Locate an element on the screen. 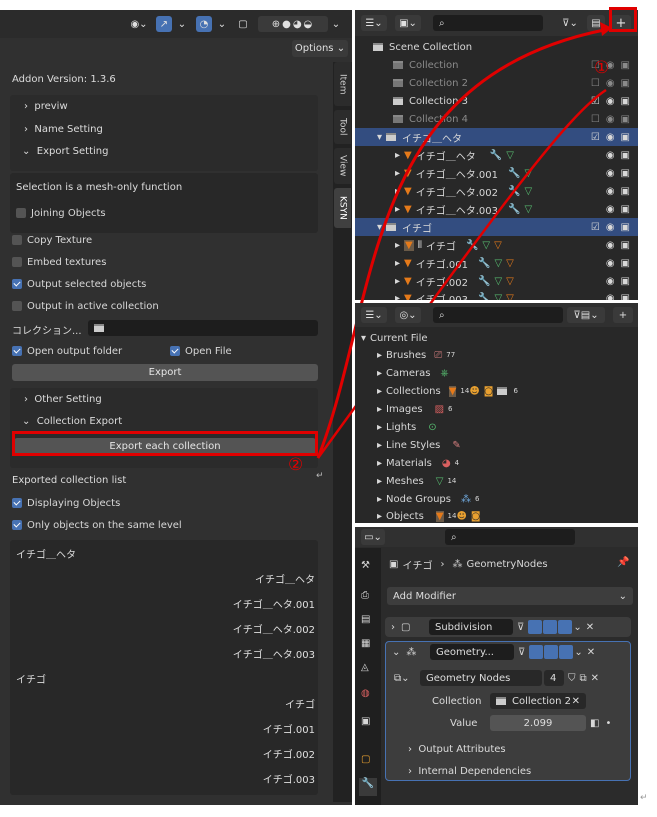  attribute-toggle-icon: ◧ is located at coordinates (595, 723).